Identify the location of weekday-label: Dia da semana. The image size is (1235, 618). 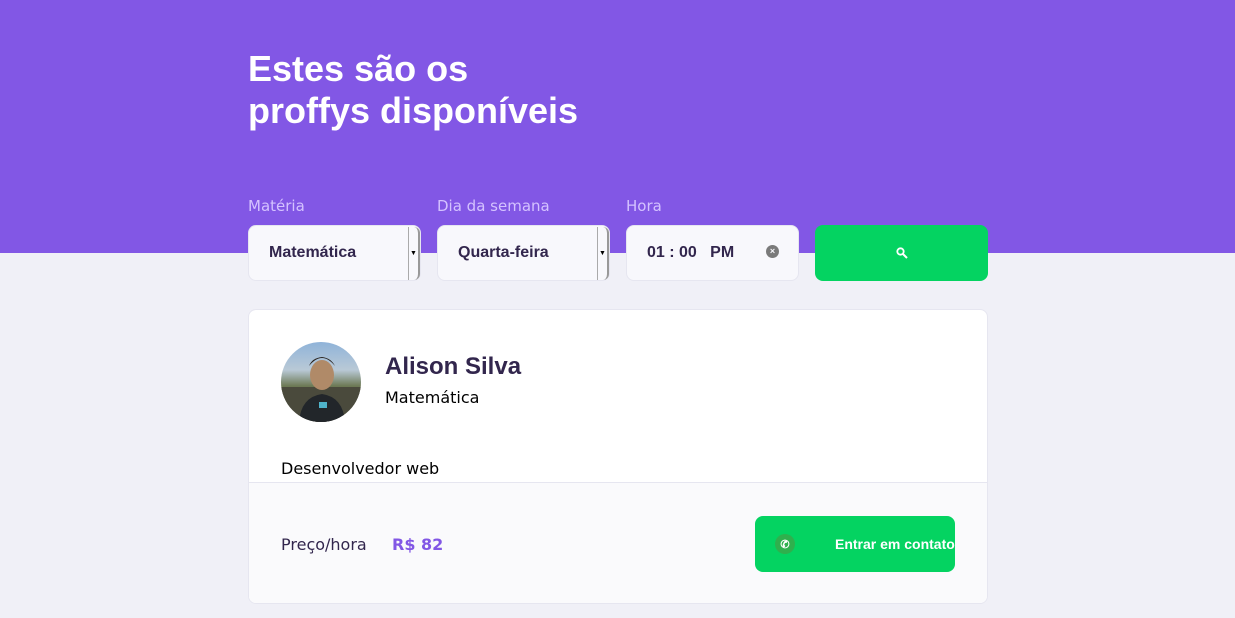
(493, 206).